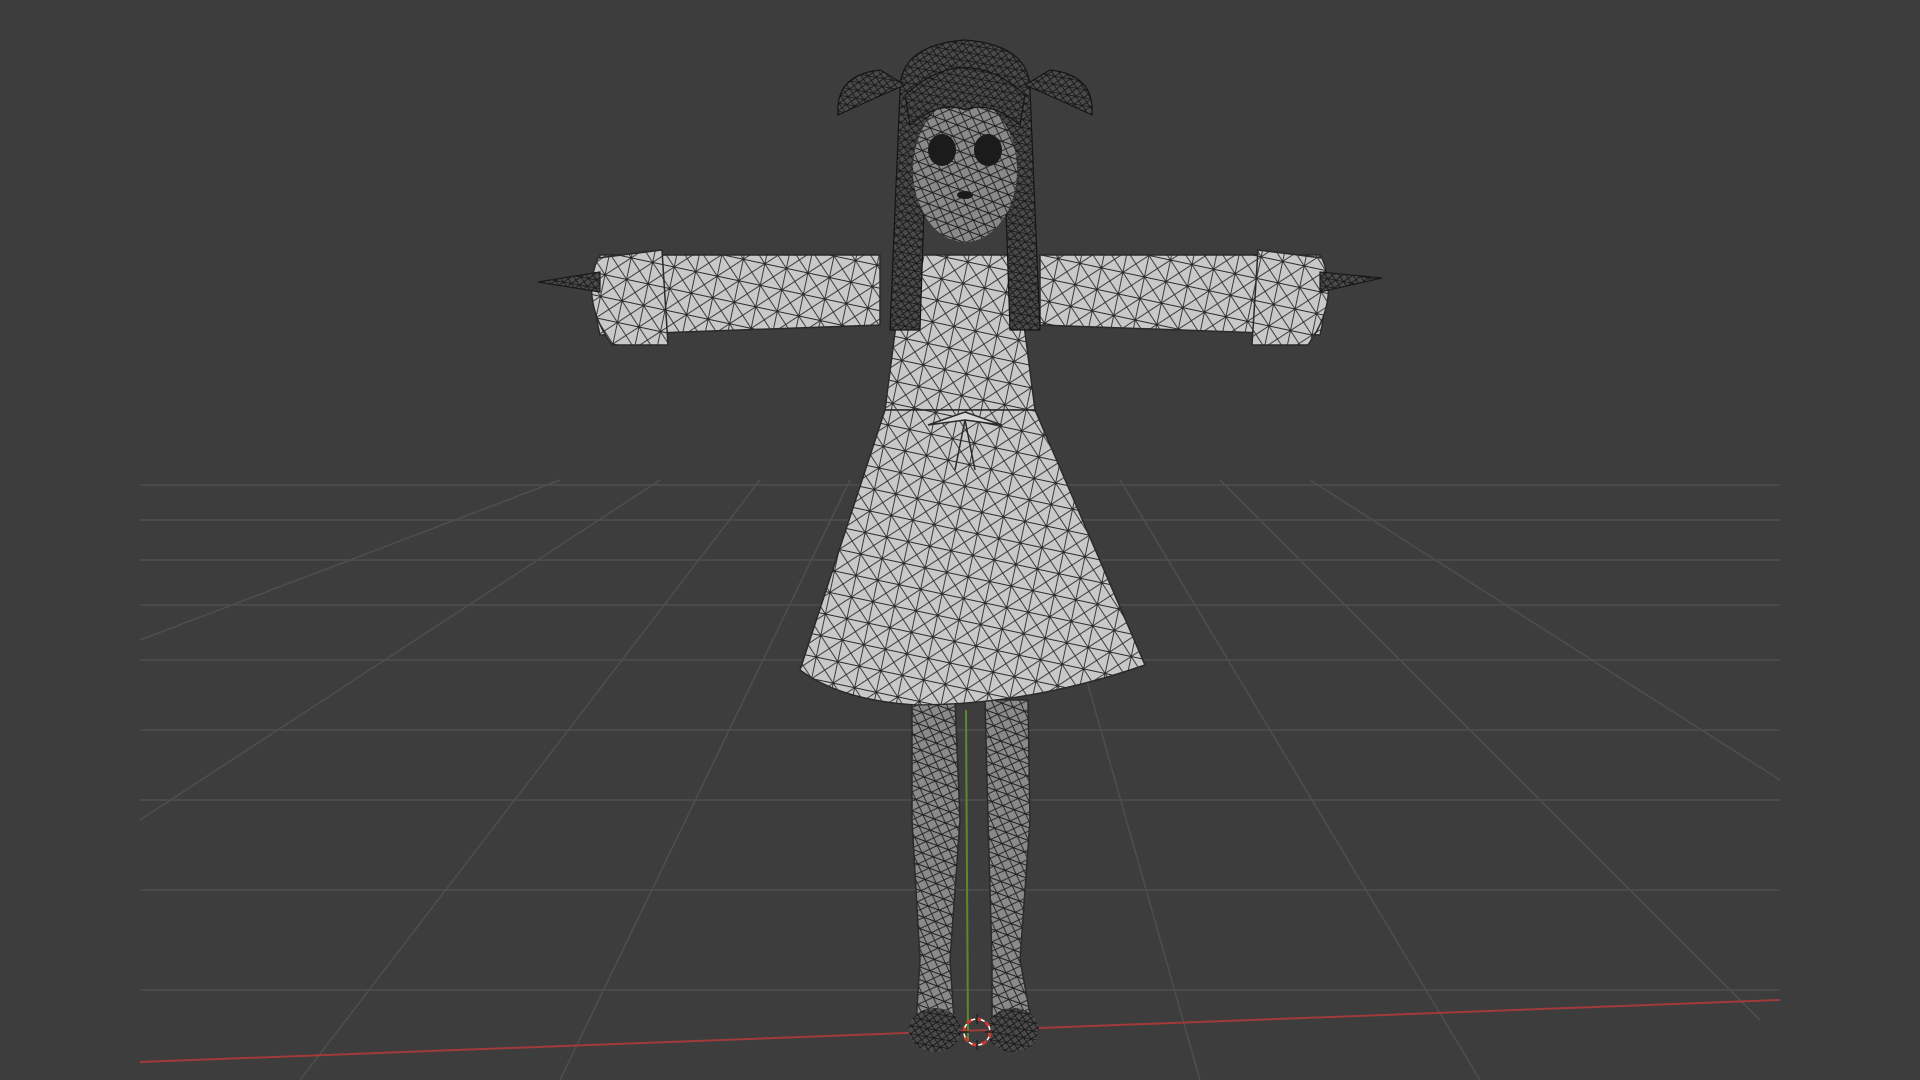  What do you see at coordinates (935, 1030) in the screenshot?
I see `left-shoe-mesh` at bounding box center [935, 1030].